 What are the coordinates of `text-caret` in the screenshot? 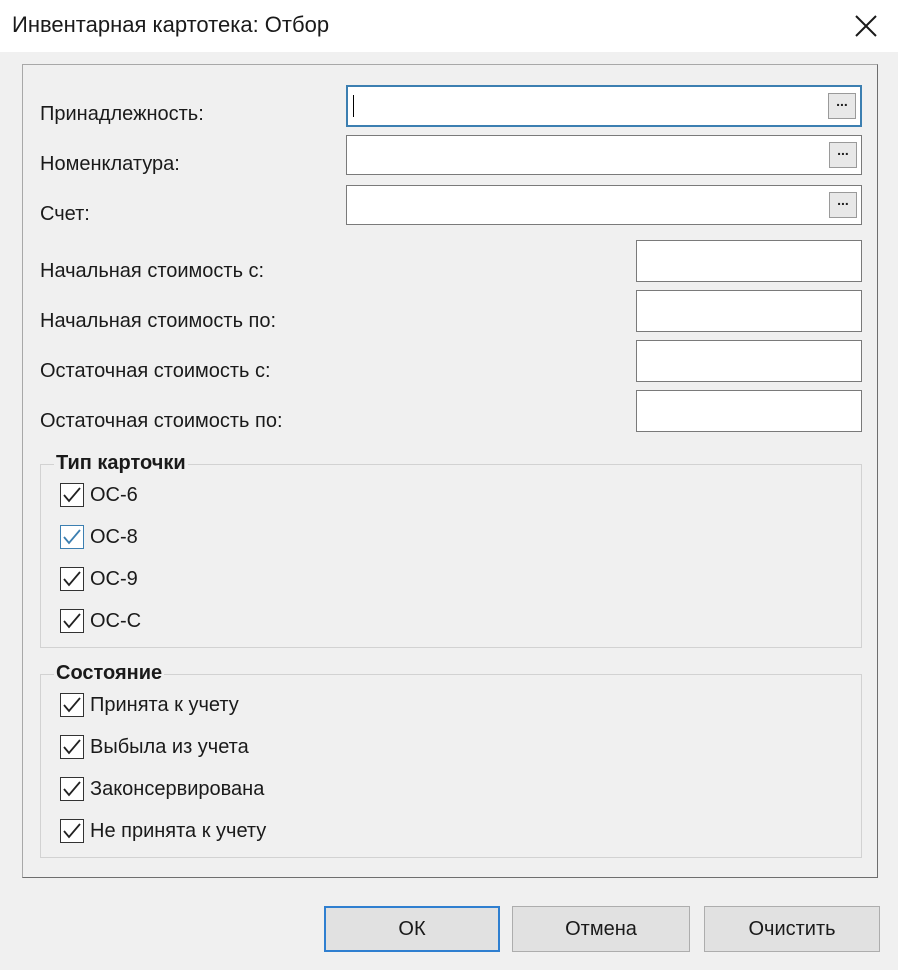 It's located at (353, 106).